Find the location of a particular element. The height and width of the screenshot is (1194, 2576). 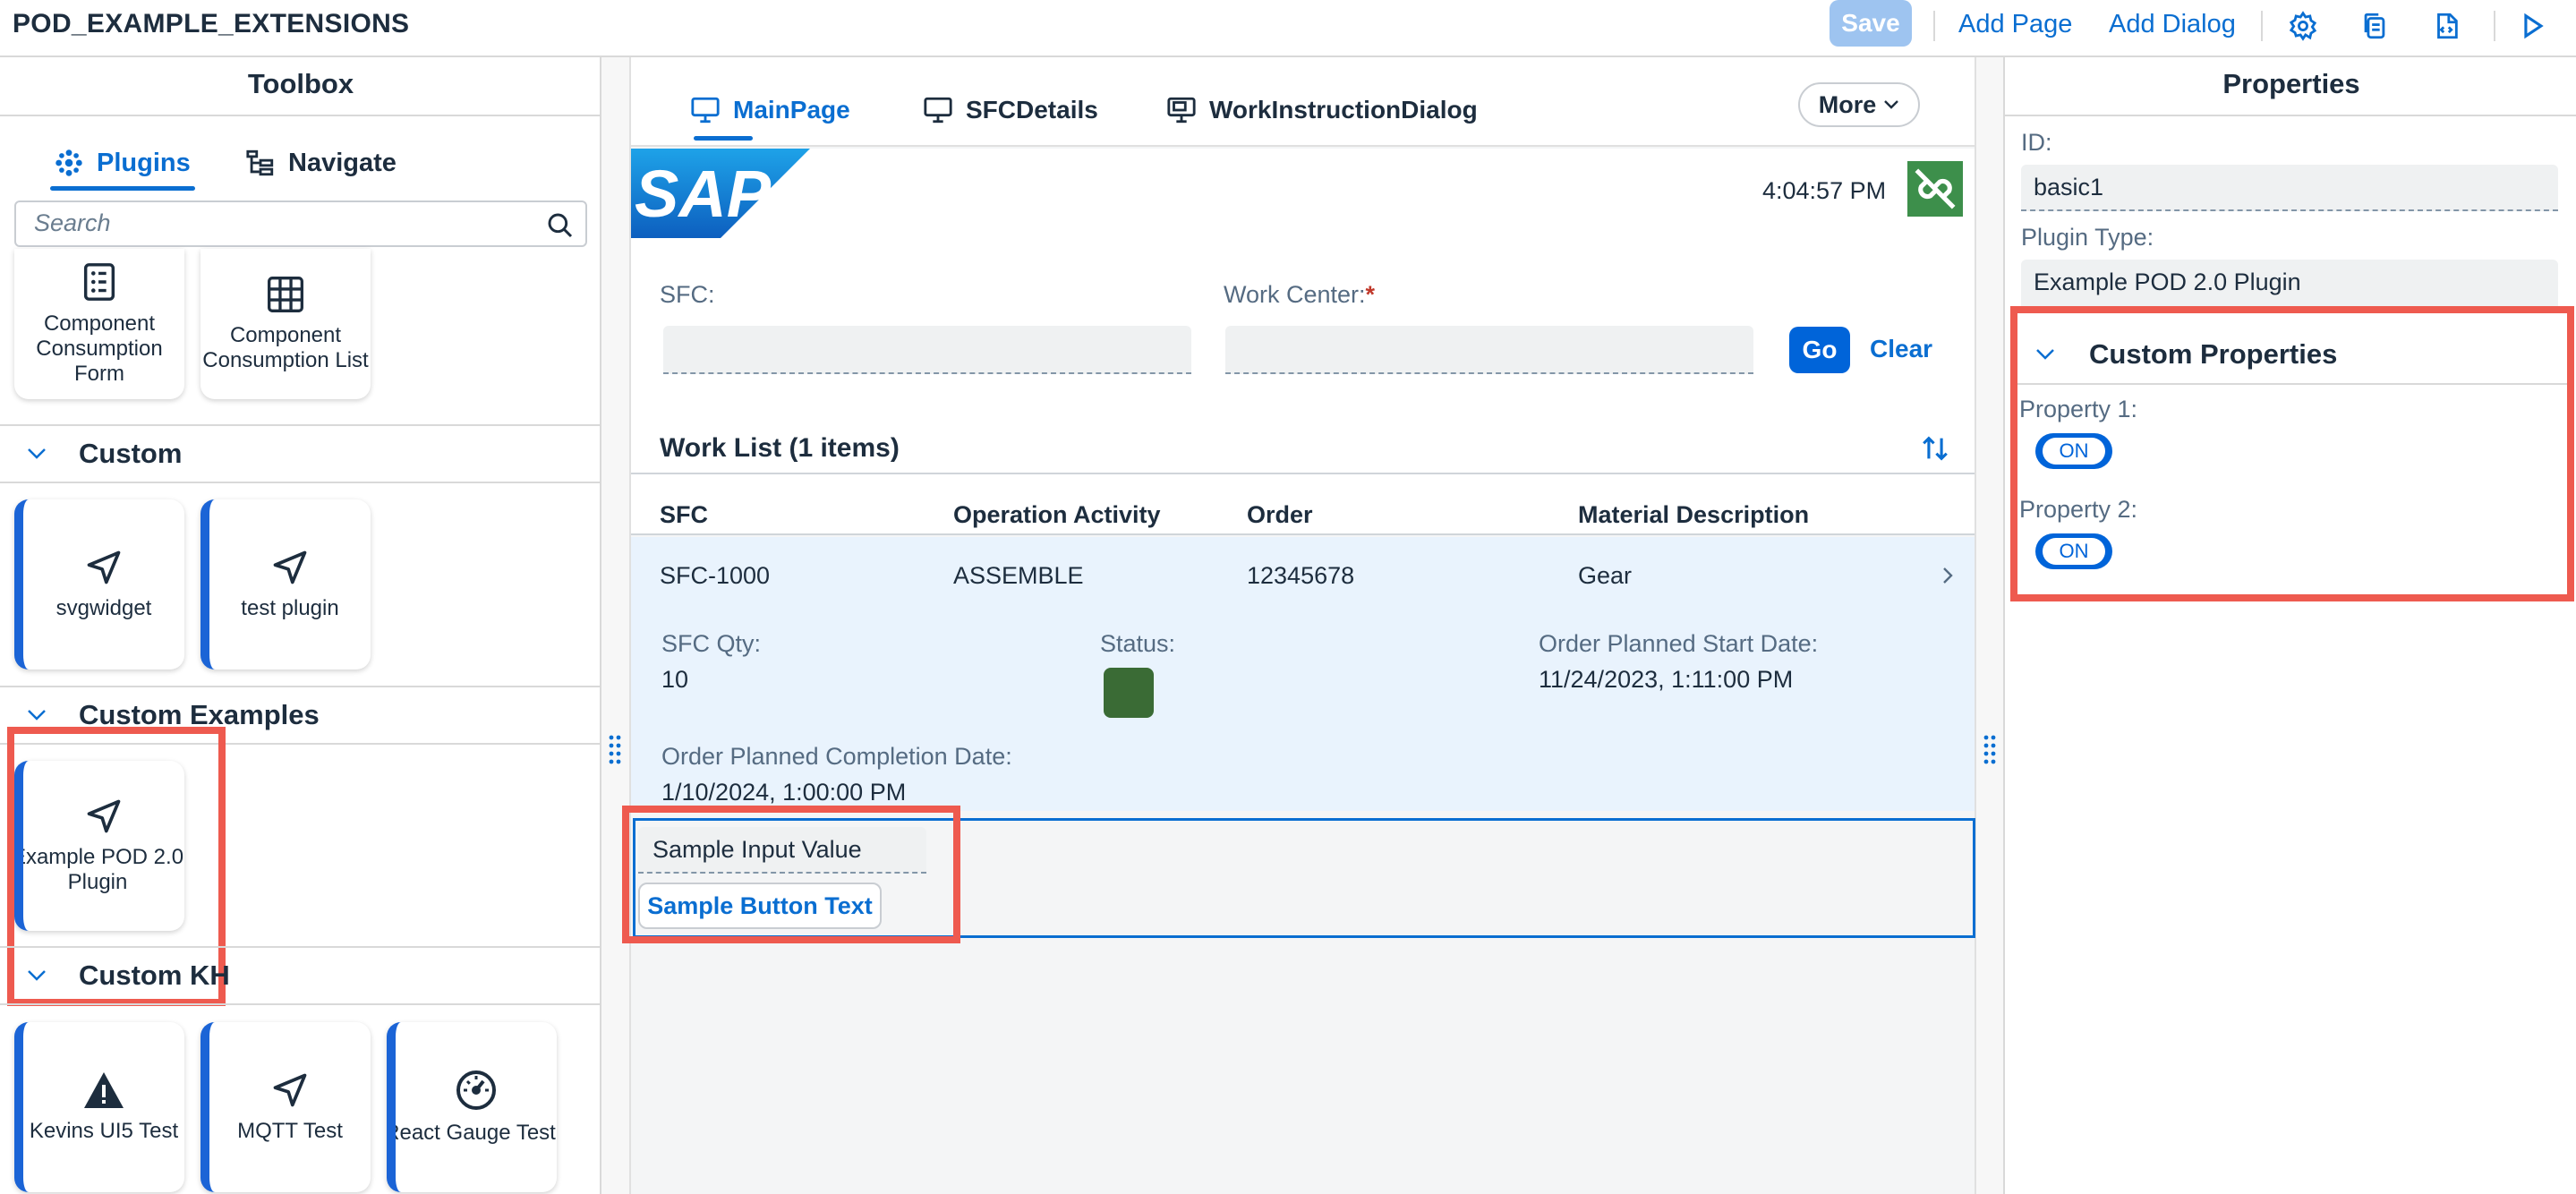

form-icon is located at coordinates (99, 282).